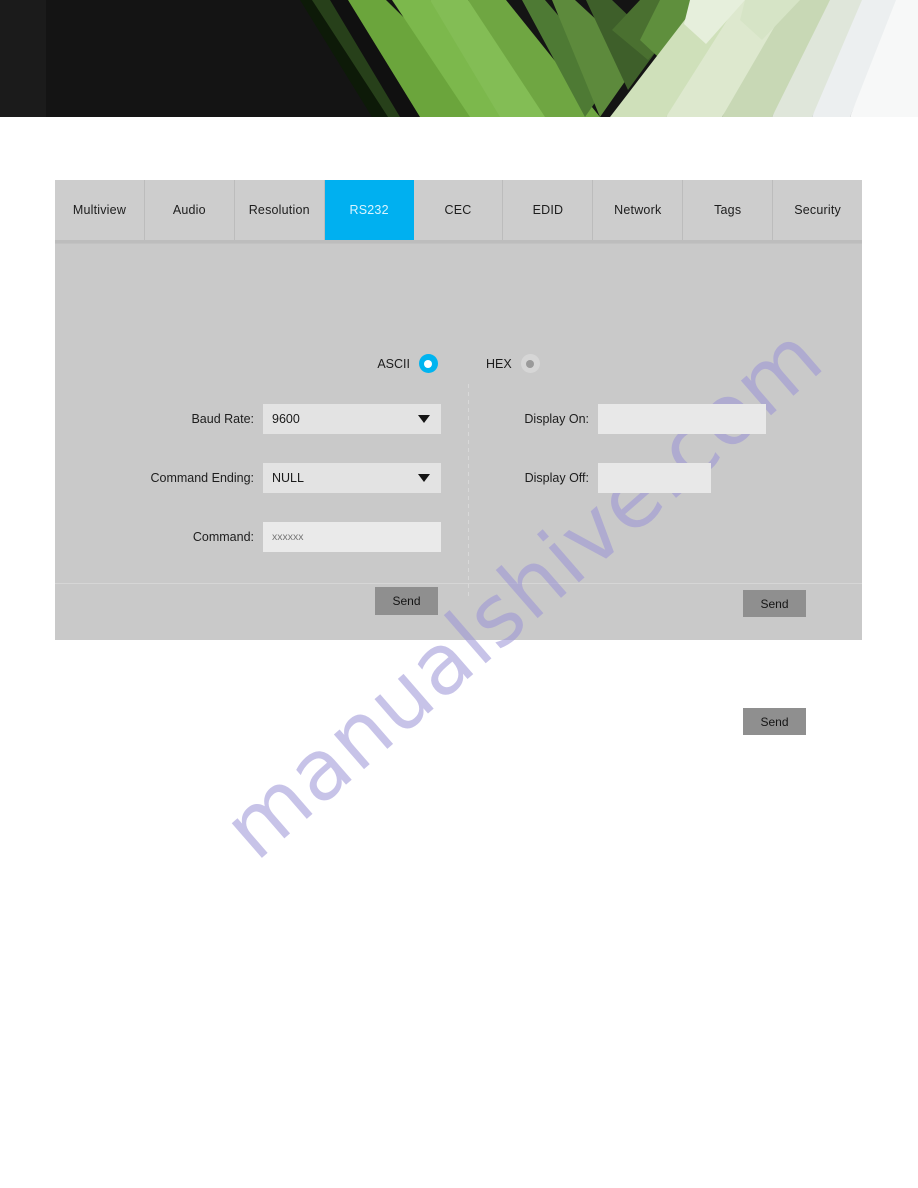 The image size is (918, 1188). I want to click on banner-artwork, so click(459, 58).